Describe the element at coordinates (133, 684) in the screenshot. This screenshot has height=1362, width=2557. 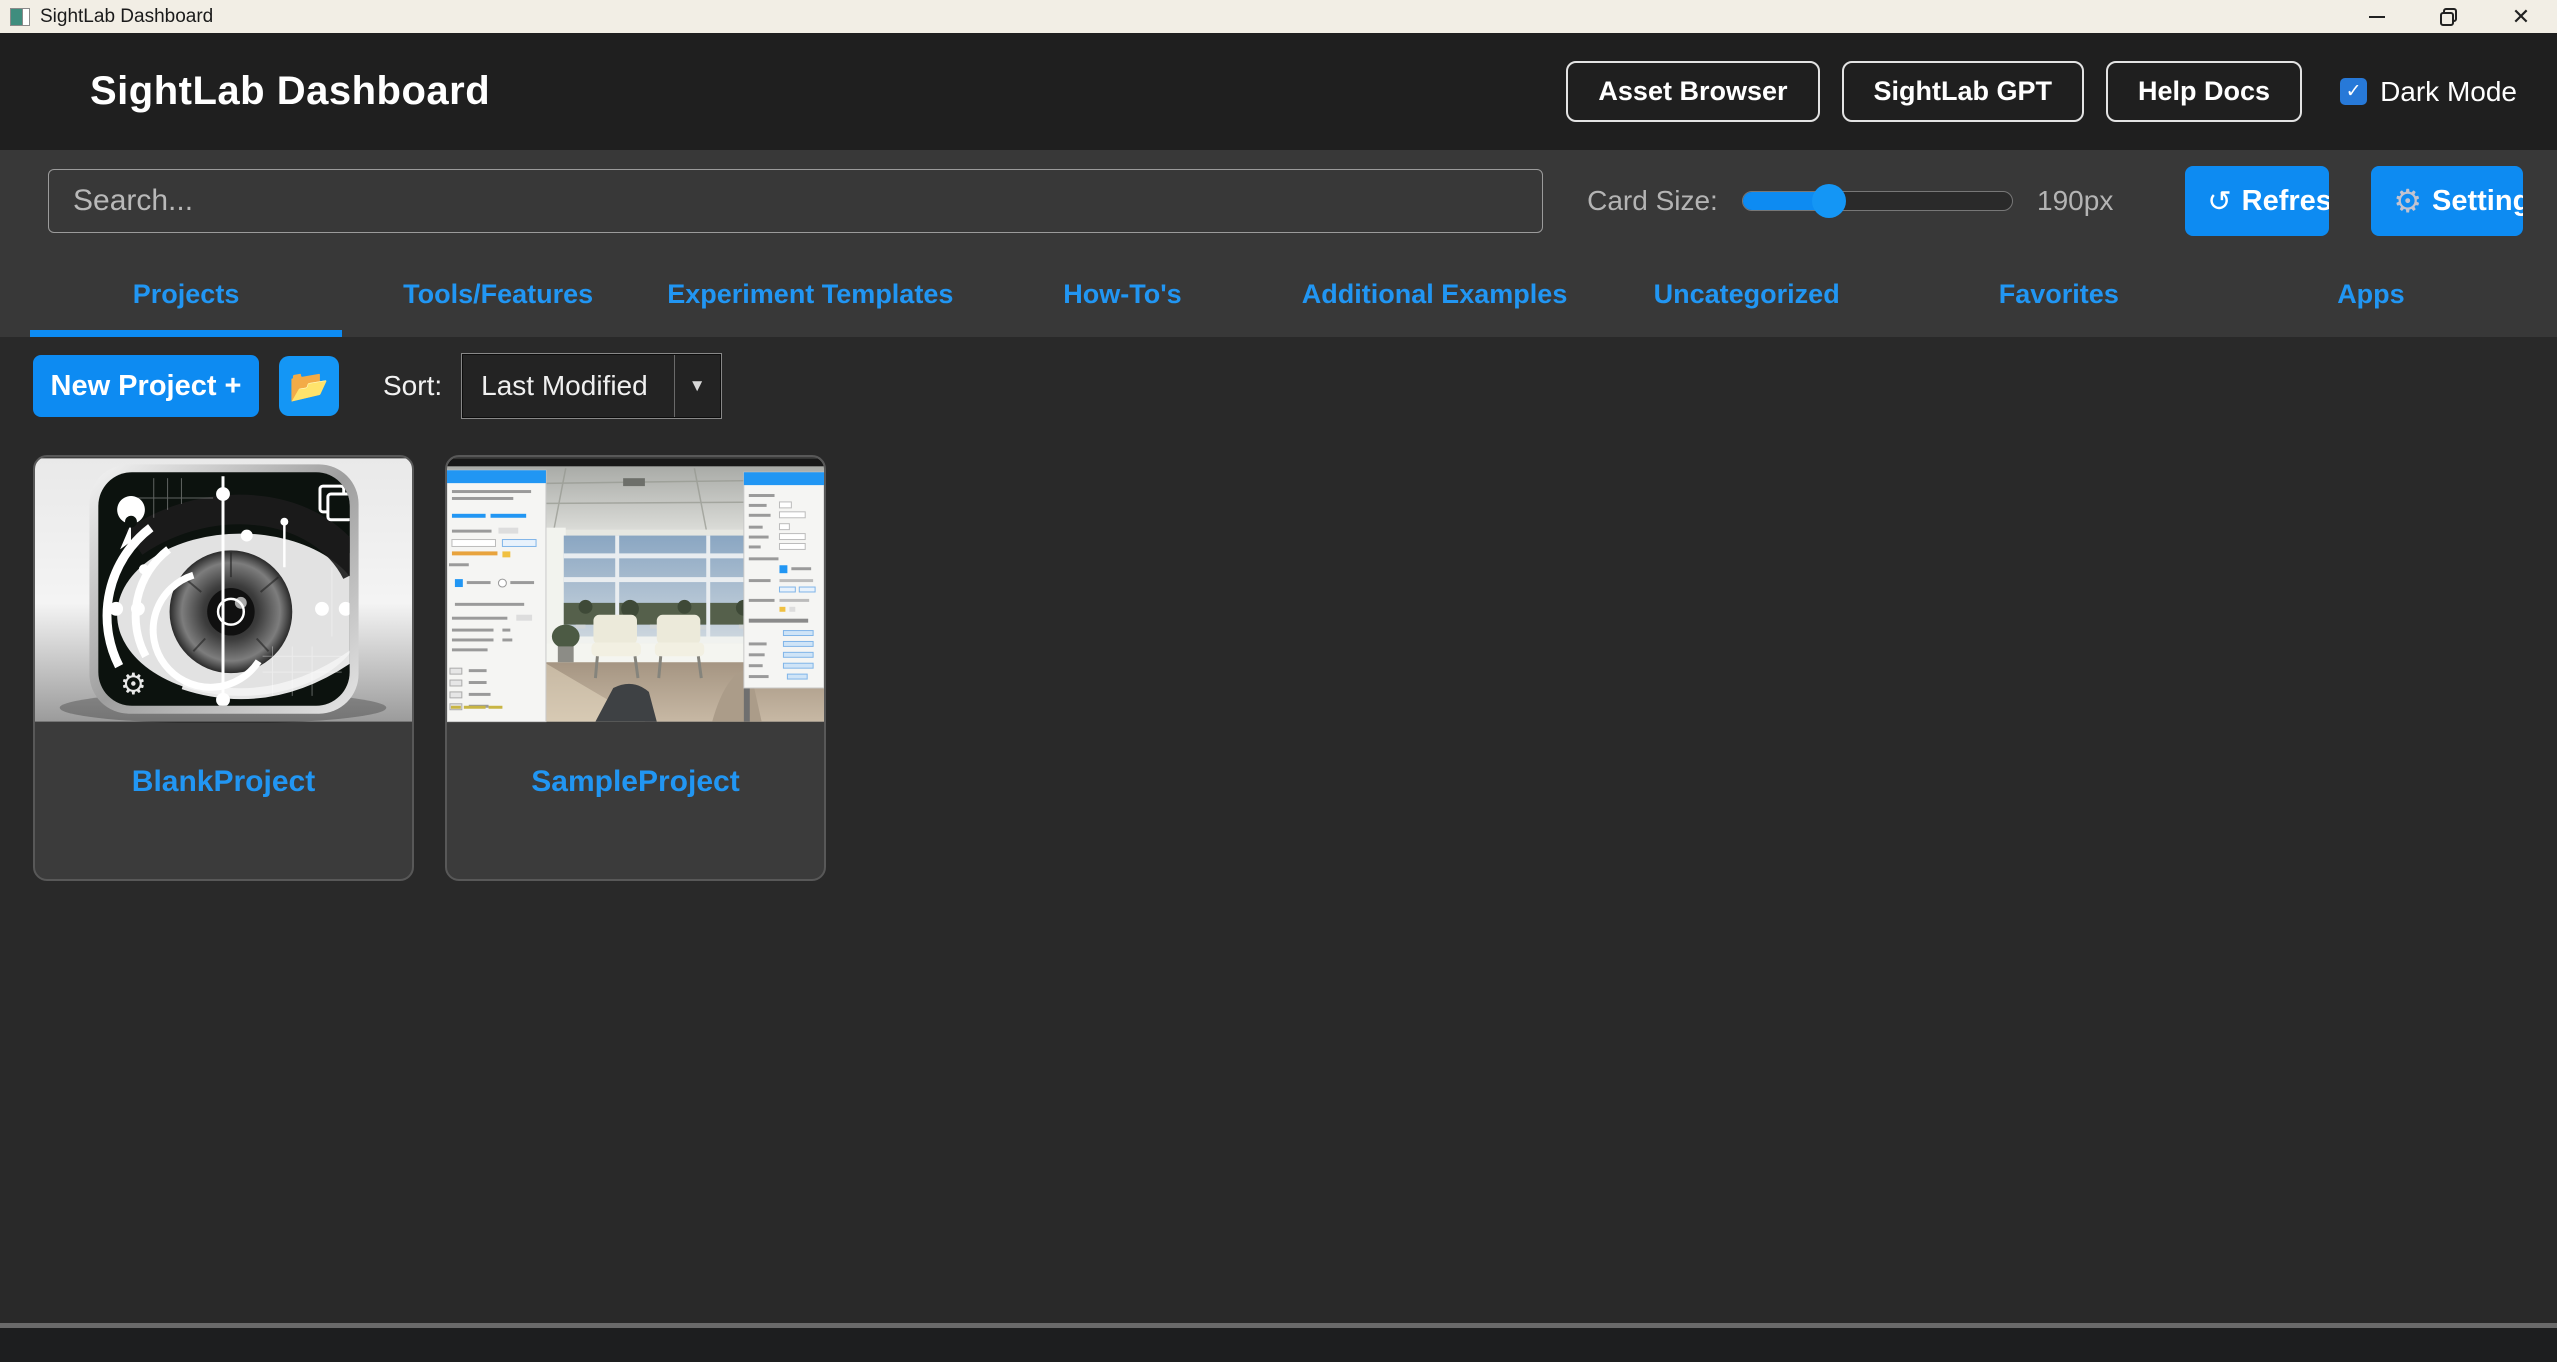
I see `gear-glyph: ⚙` at that location.